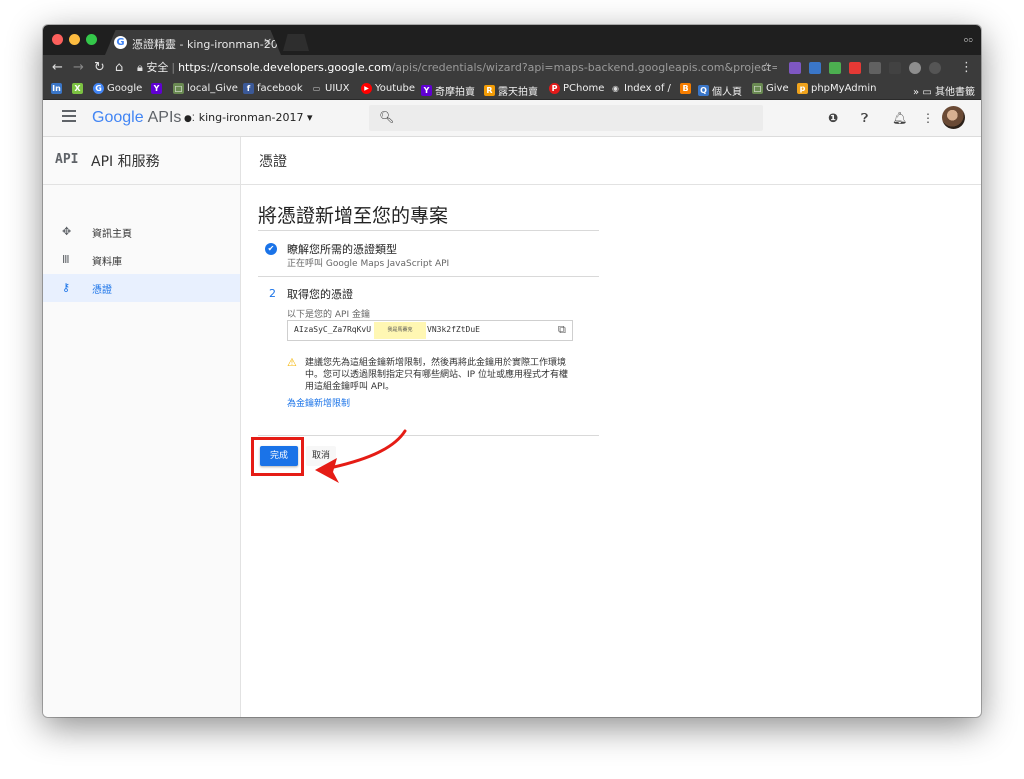 The width and height of the screenshot is (1024, 779). What do you see at coordinates (361, 456) in the screenshot?
I see `annotation-arrow-icon` at bounding box center [361, 456].